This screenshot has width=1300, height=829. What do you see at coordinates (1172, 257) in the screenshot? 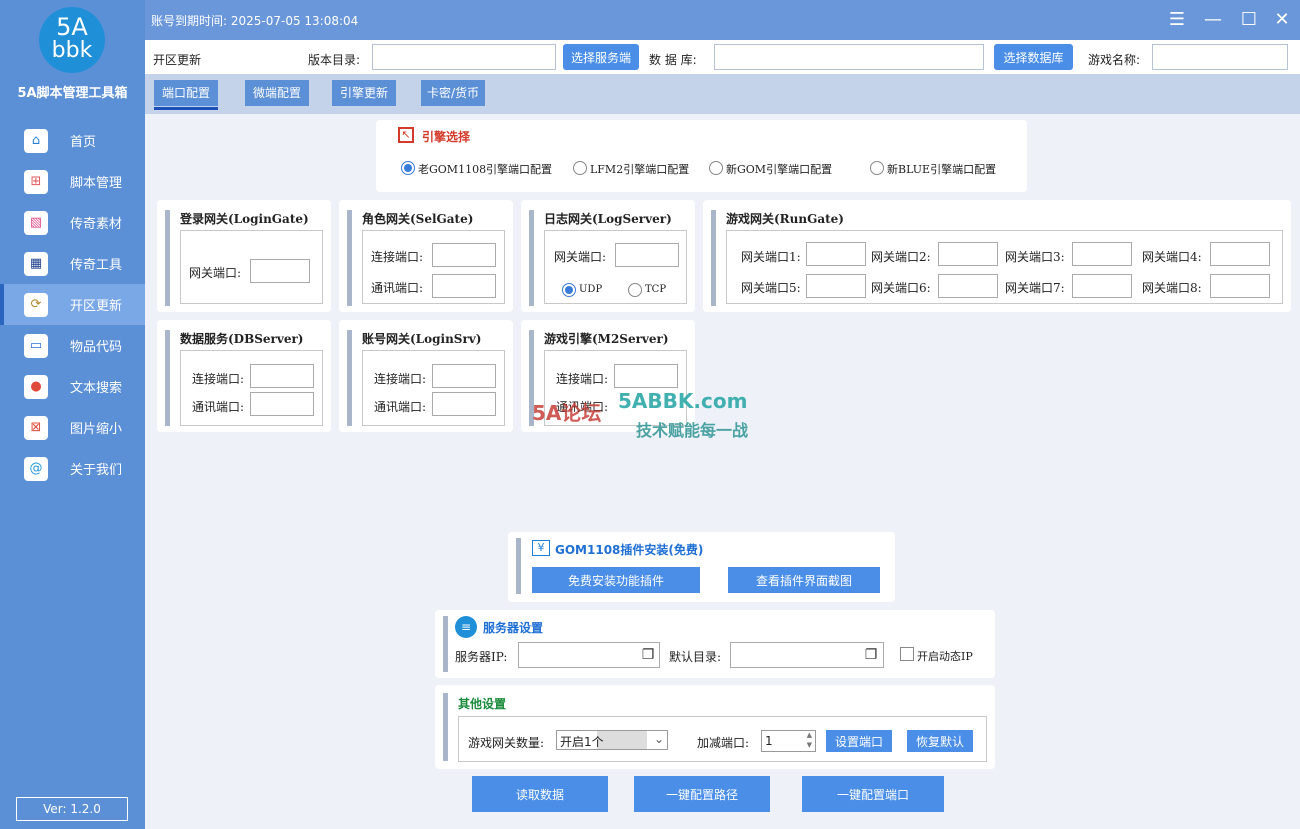
I see `run-gate-port-label-4: 网关端口4:` at bounding box center [1172, 257].